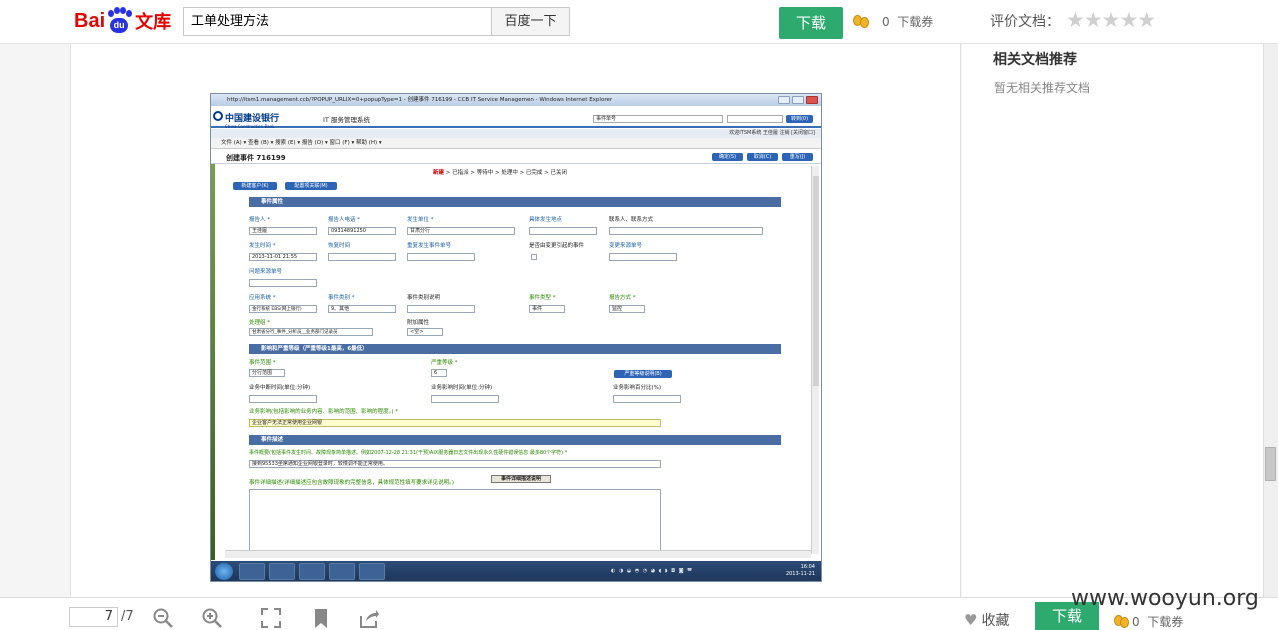  What do you see at coordinates (530, 21) in the screenshot?
I see `search-button: 百度一下` at bounding box center [530, 21].